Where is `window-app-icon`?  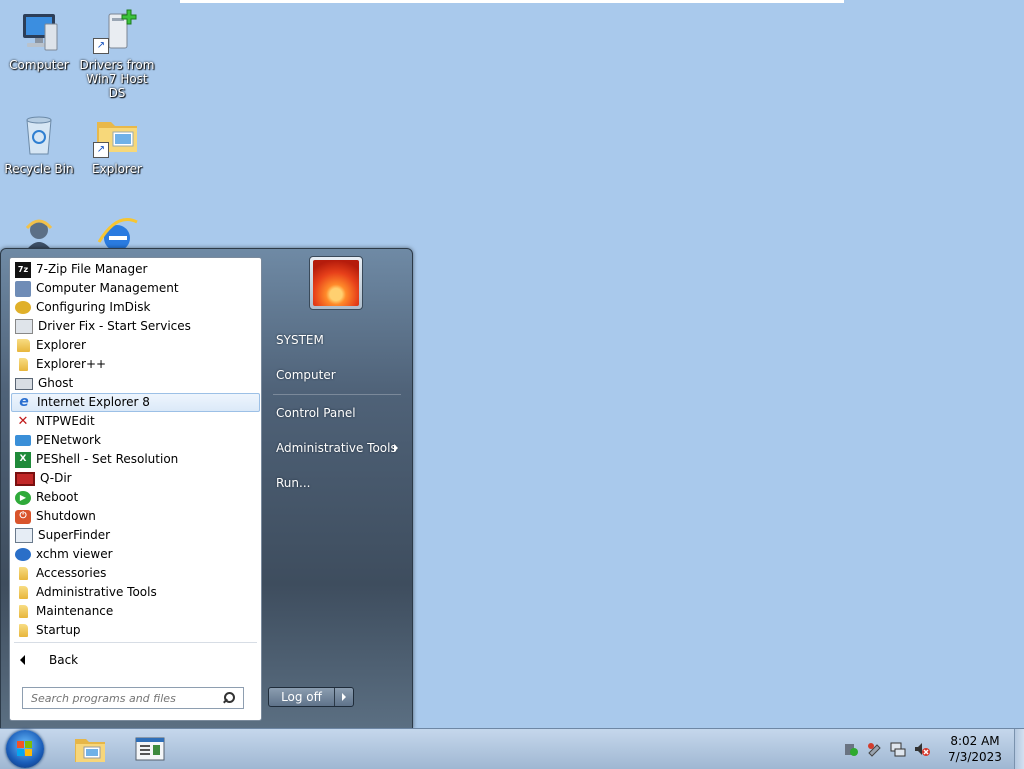
window-app-icon is located at coordinates (150, 749).